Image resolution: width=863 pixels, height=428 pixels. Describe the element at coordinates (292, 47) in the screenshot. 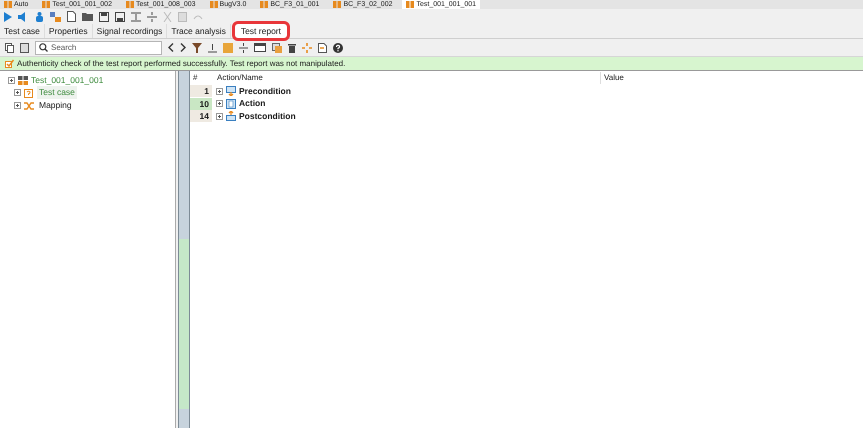

I see `trash-icon` at that location.